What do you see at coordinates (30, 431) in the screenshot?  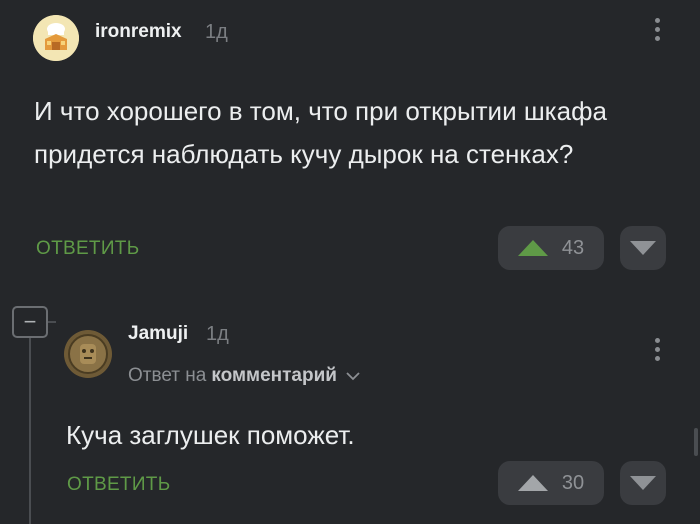 I see `thread-line` at bounding box center [30, 431].